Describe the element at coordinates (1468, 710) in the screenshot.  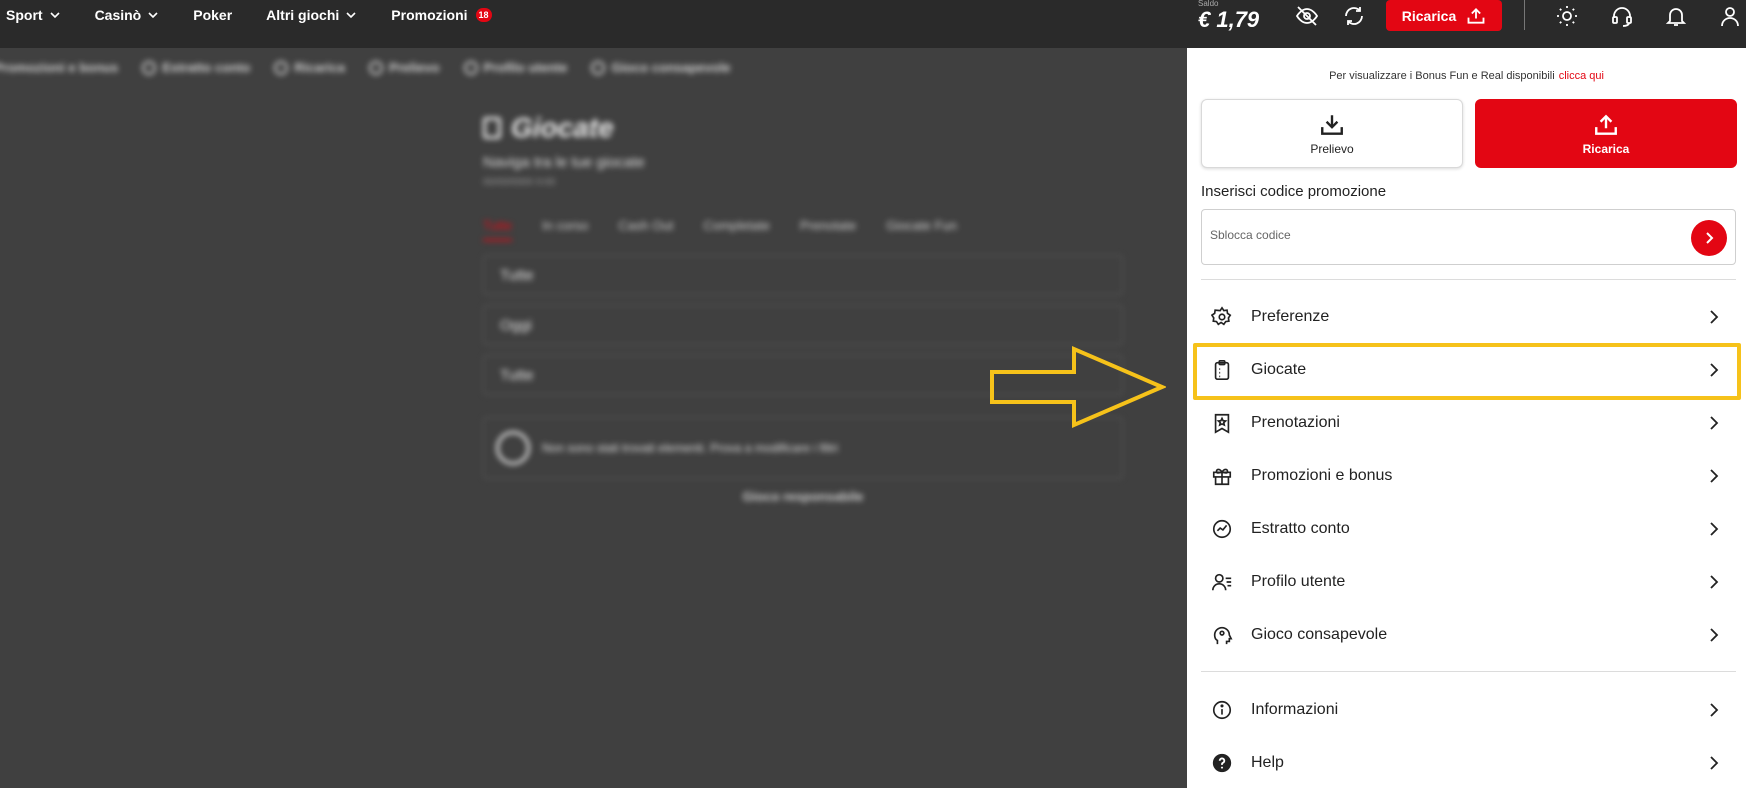
I see `menu-item-informazioni: Informazioni` at that location.